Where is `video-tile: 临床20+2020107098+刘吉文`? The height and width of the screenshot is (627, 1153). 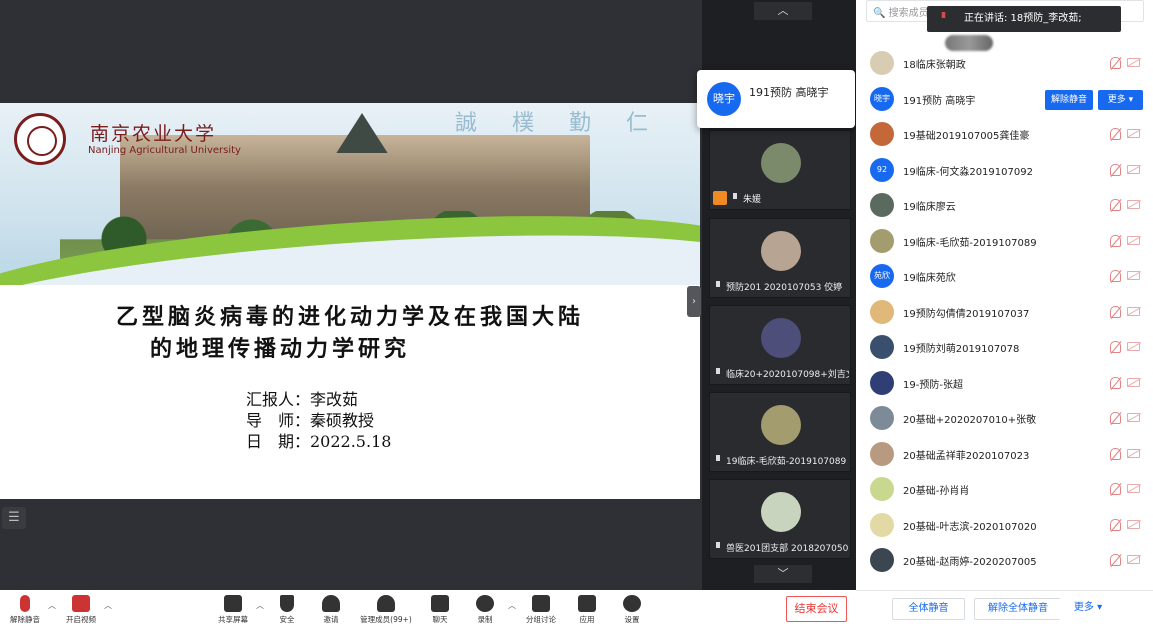 video-tile: 临床20+2020107098+刘吉文 is located at coordinates (780, 345).